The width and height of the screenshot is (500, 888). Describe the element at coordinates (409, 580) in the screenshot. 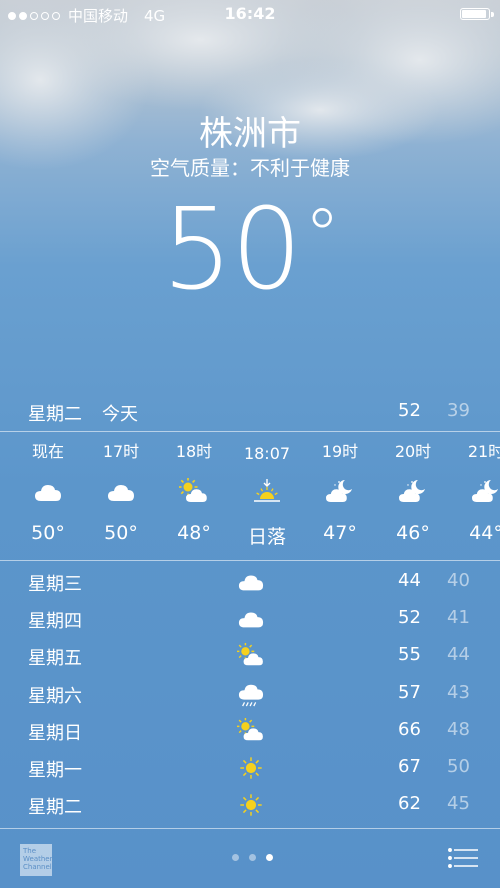

I see `daily-high: 44` at that location.